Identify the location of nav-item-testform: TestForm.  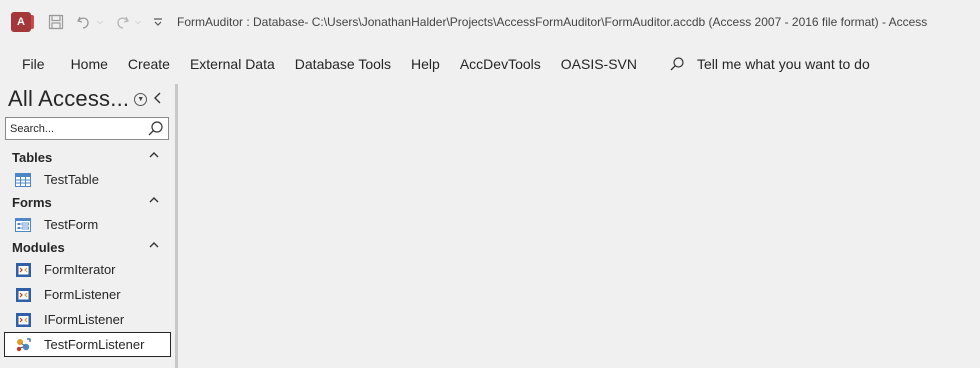
(87, 224).